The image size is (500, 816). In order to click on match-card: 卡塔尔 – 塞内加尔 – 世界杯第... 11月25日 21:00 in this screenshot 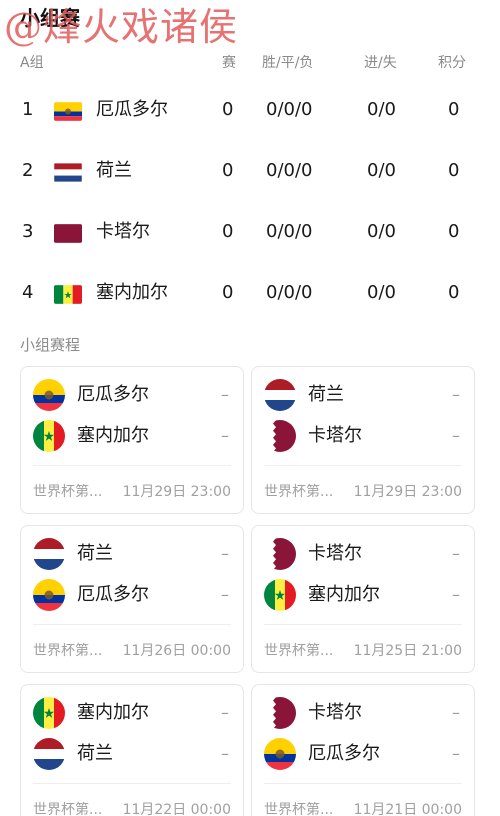, I will do `click(363, 599)`.